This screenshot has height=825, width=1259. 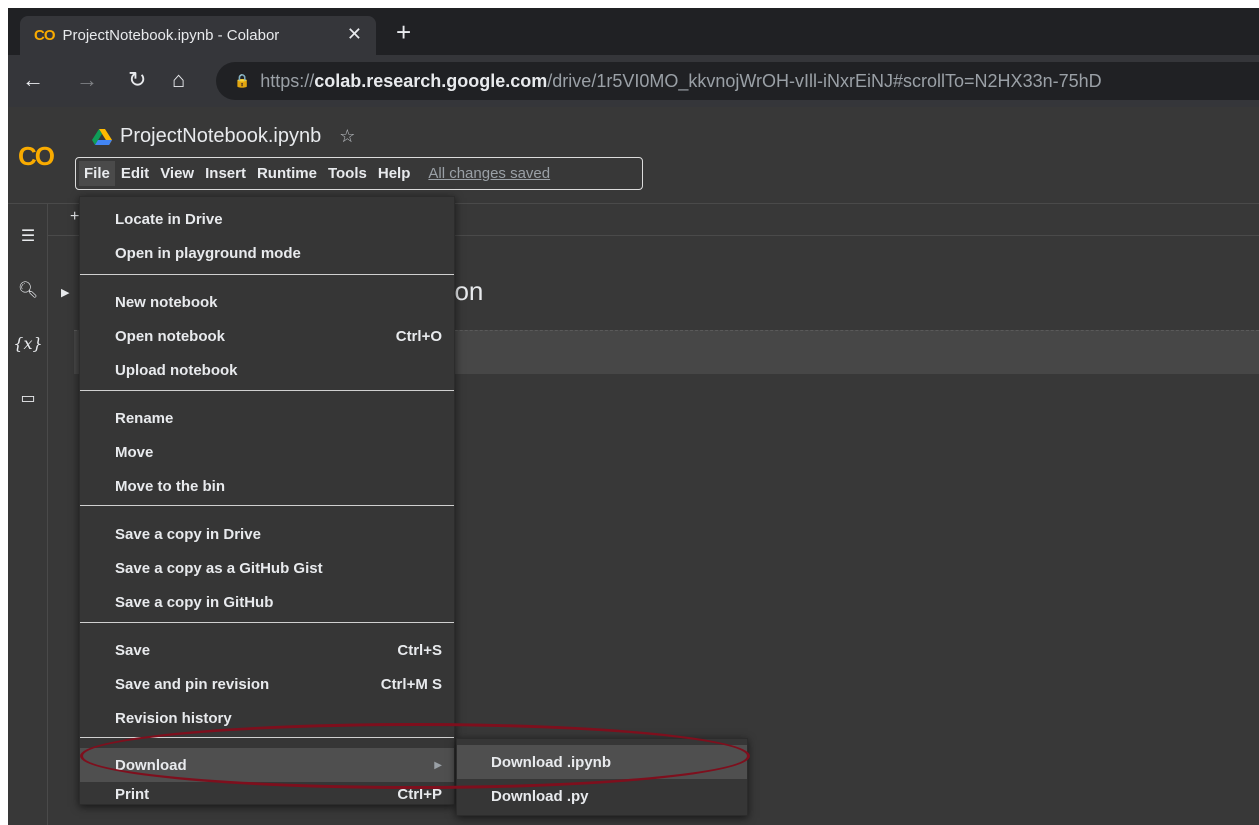 I want to click on submenu-arrow-icon: ▶, so click(x=438, y=765).